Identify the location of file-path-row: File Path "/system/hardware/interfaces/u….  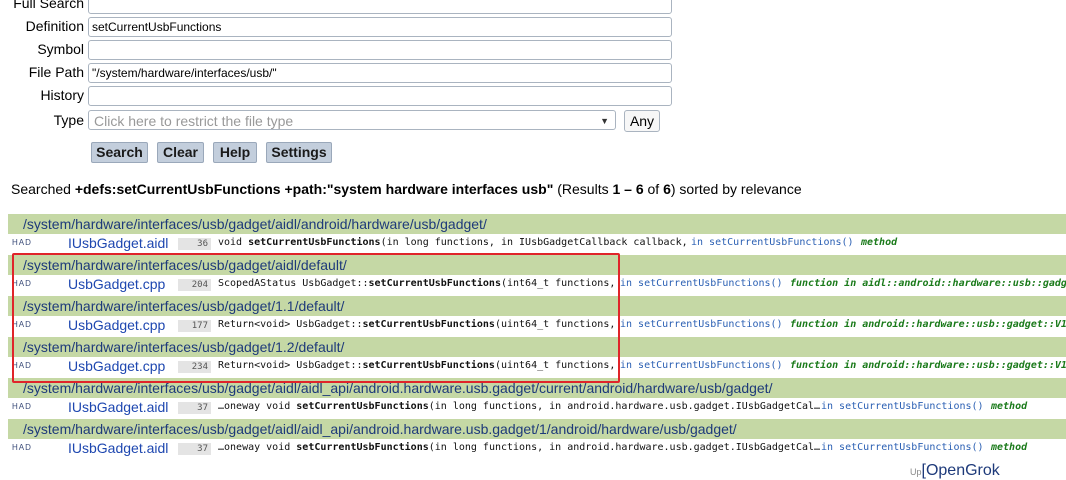
(350, 73).